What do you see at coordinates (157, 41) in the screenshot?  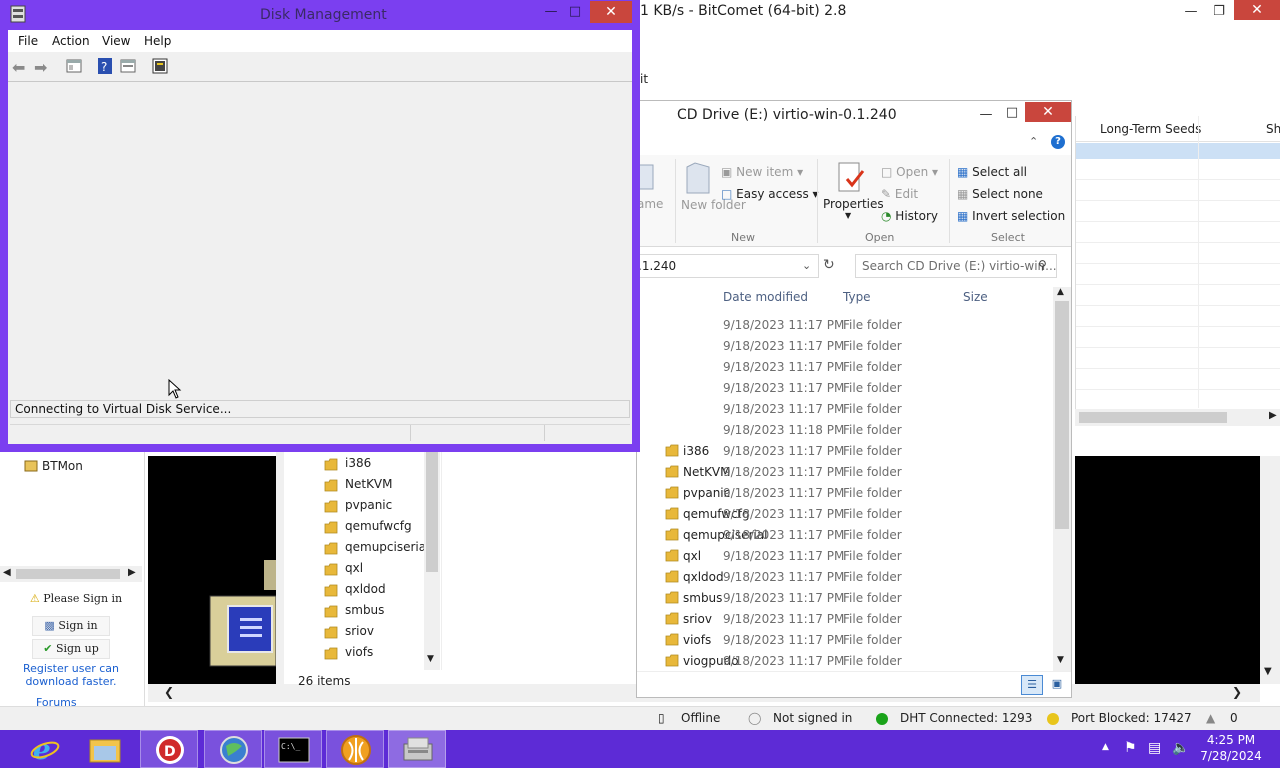 I see `menu-help: Help` at bounding box center [157, 41].